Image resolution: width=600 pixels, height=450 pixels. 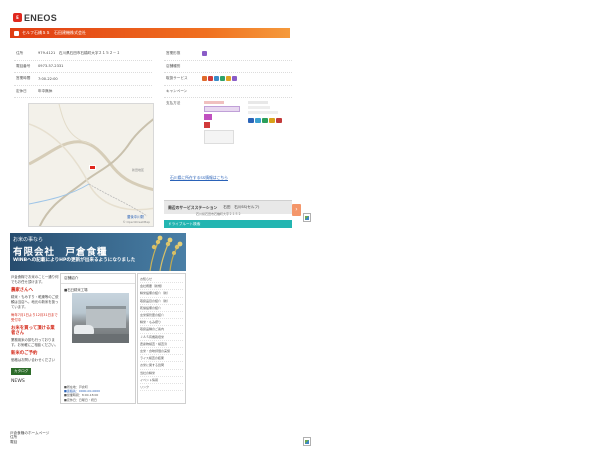 I want to click on info-label: 店舗種別, so click(x=173, y=65).